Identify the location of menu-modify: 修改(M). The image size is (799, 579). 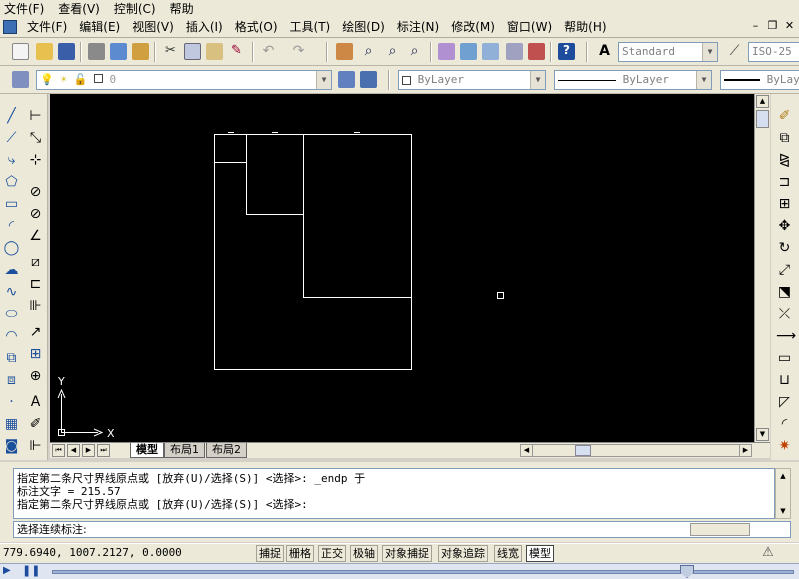
(473, 26).